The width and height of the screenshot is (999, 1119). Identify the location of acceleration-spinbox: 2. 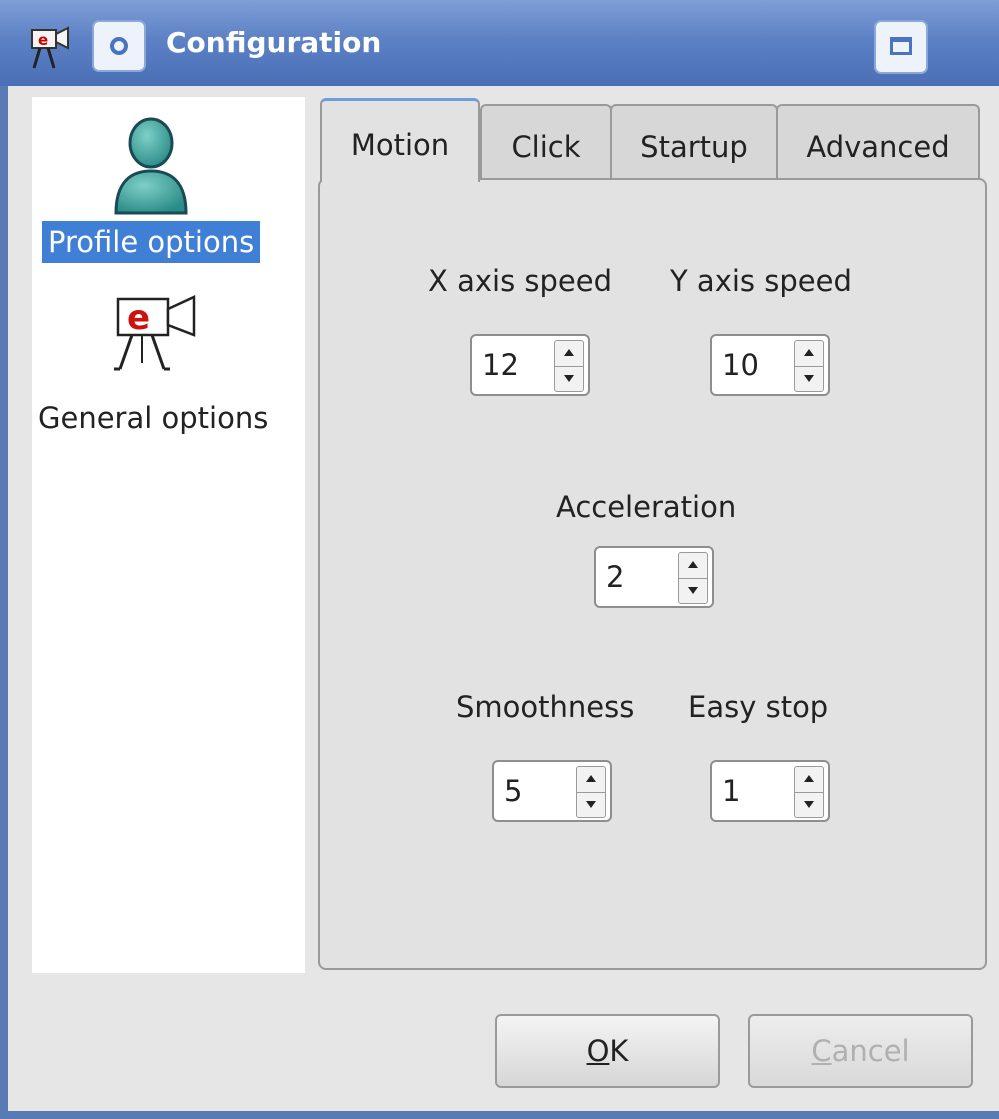
(654, 577).